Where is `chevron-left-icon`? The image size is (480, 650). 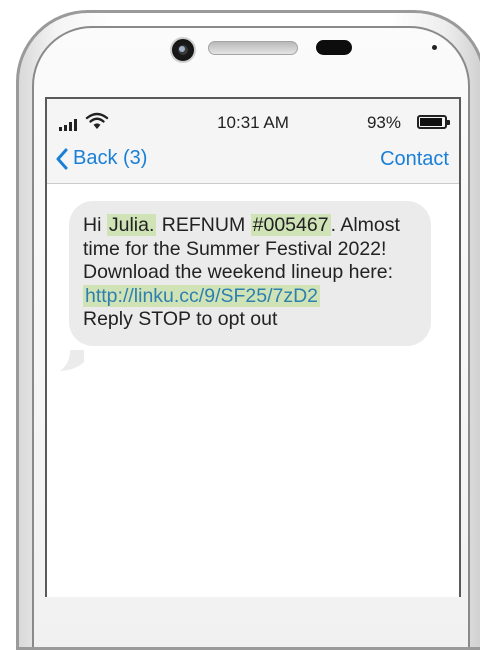 chevron-left-icon is located at coordinates (62, 158).